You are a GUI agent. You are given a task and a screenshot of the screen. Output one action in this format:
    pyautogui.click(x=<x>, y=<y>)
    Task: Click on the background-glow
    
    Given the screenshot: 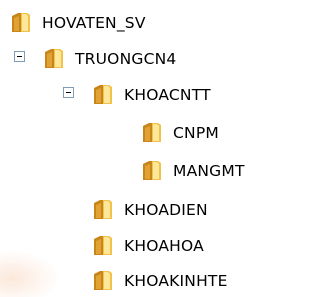 What is the action you would take?
    pyautogui.click(x=30, y=273)
    